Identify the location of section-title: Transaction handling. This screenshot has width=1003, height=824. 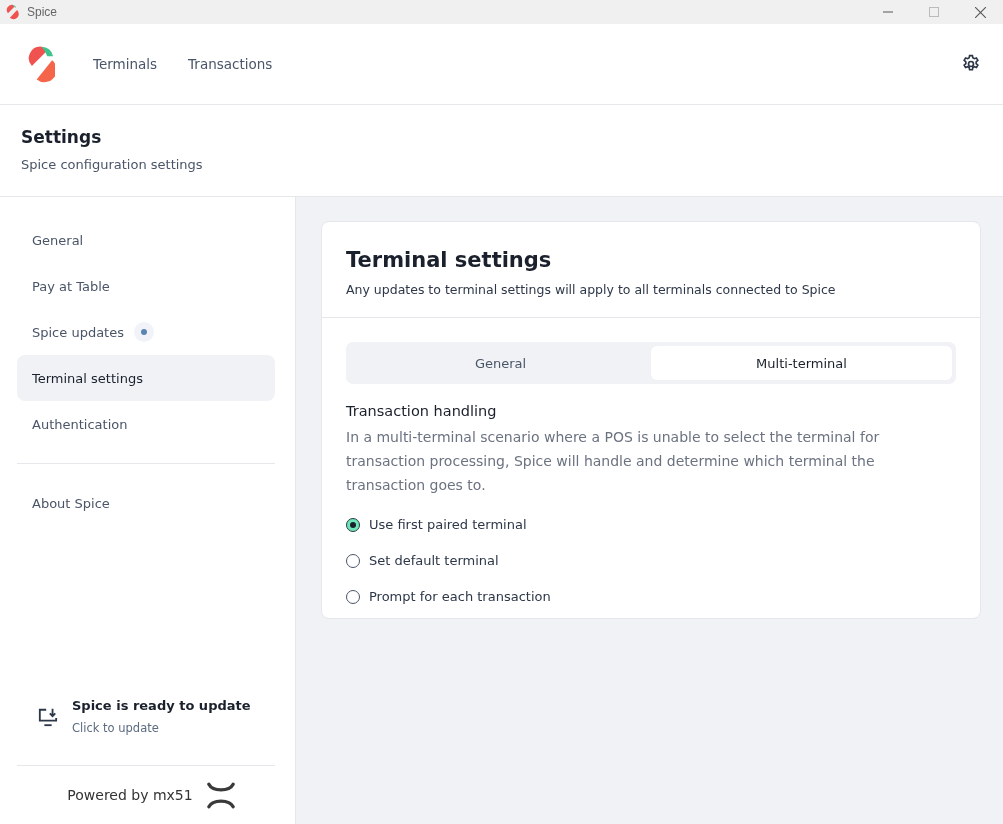
(422, 411).